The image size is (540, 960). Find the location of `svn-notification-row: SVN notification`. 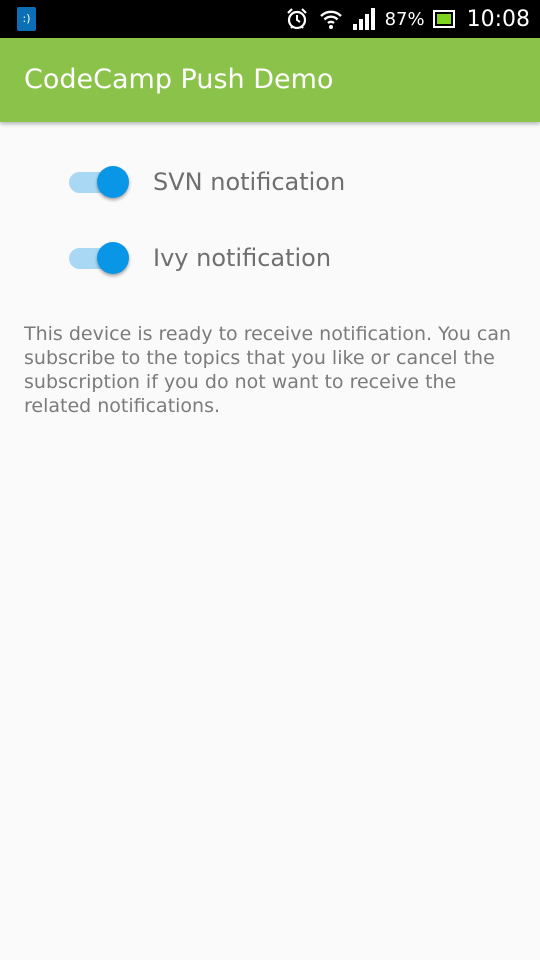

svn-notification-row: SVN notification is located at coordinates (207, 182).